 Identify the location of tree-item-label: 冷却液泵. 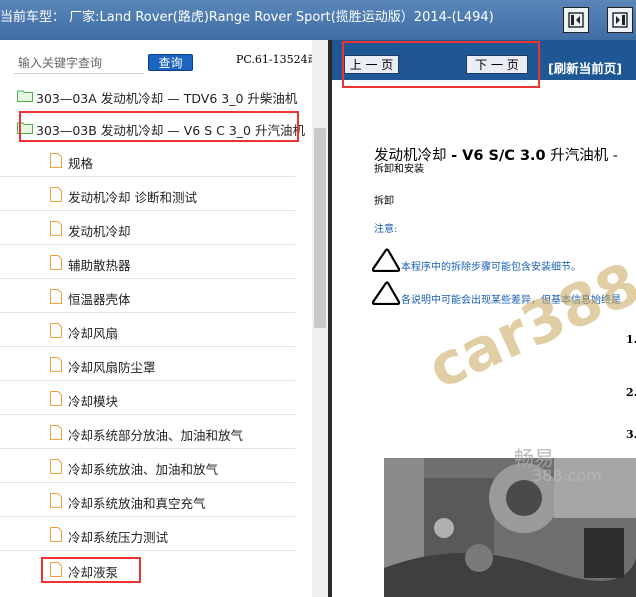
(93, 572).